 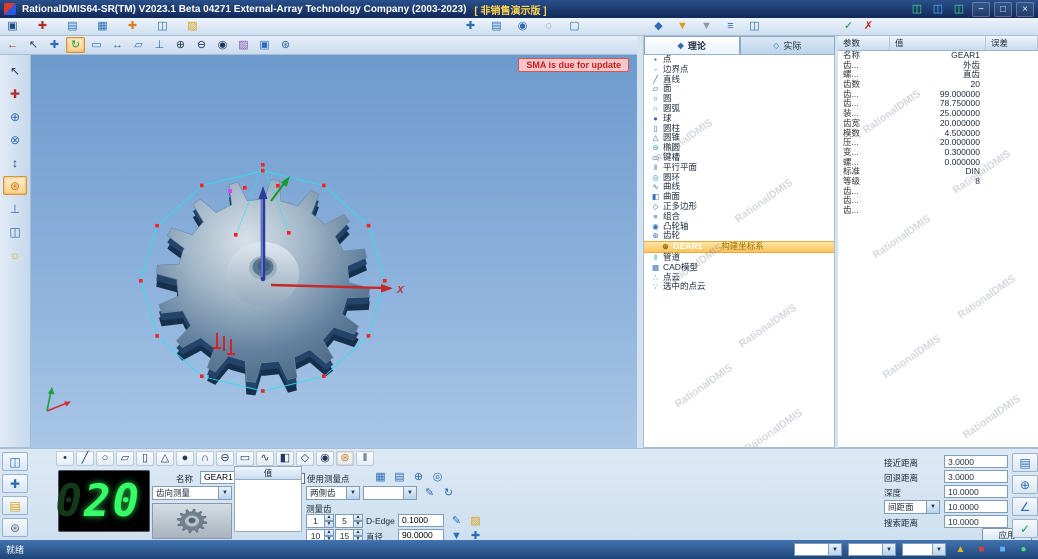 I want to click on gear-tool-icon: ⊛, so click(x=15, y=185).